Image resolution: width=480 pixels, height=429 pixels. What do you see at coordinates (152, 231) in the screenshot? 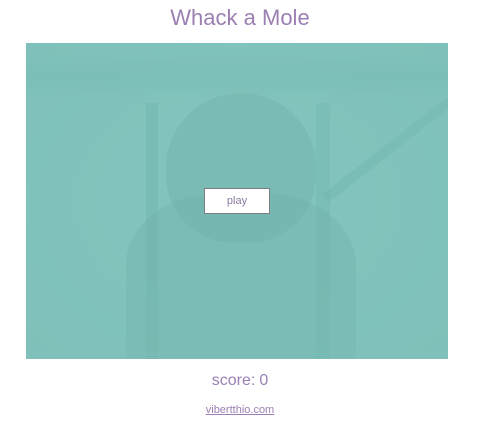
I see `background-post-left` at bounding box center [152, 231].